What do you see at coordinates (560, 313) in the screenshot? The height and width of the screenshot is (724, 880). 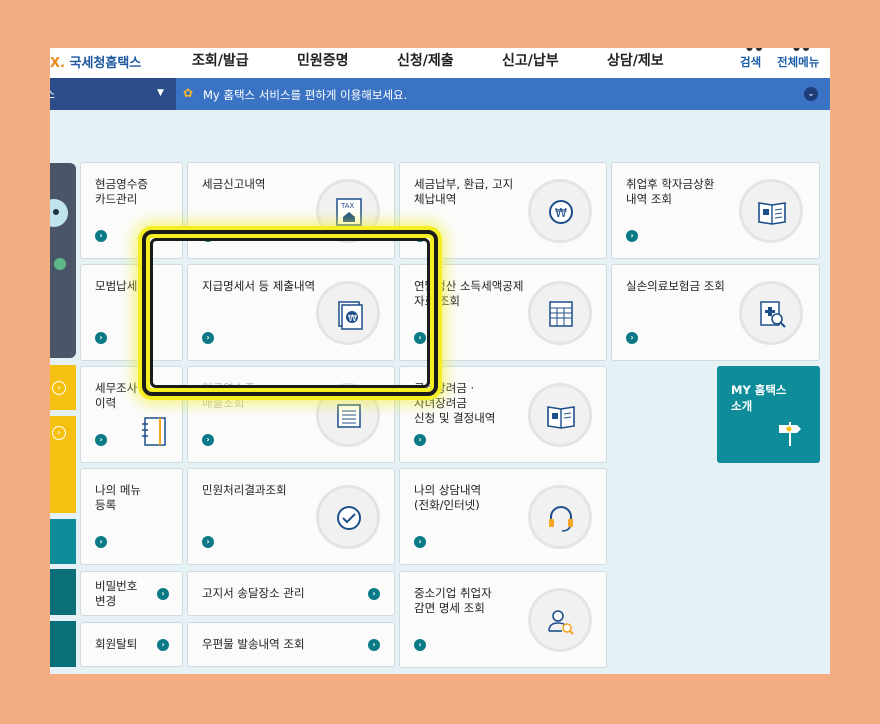 I see `spreadsheet-icon` at bounding box center [560, 313].